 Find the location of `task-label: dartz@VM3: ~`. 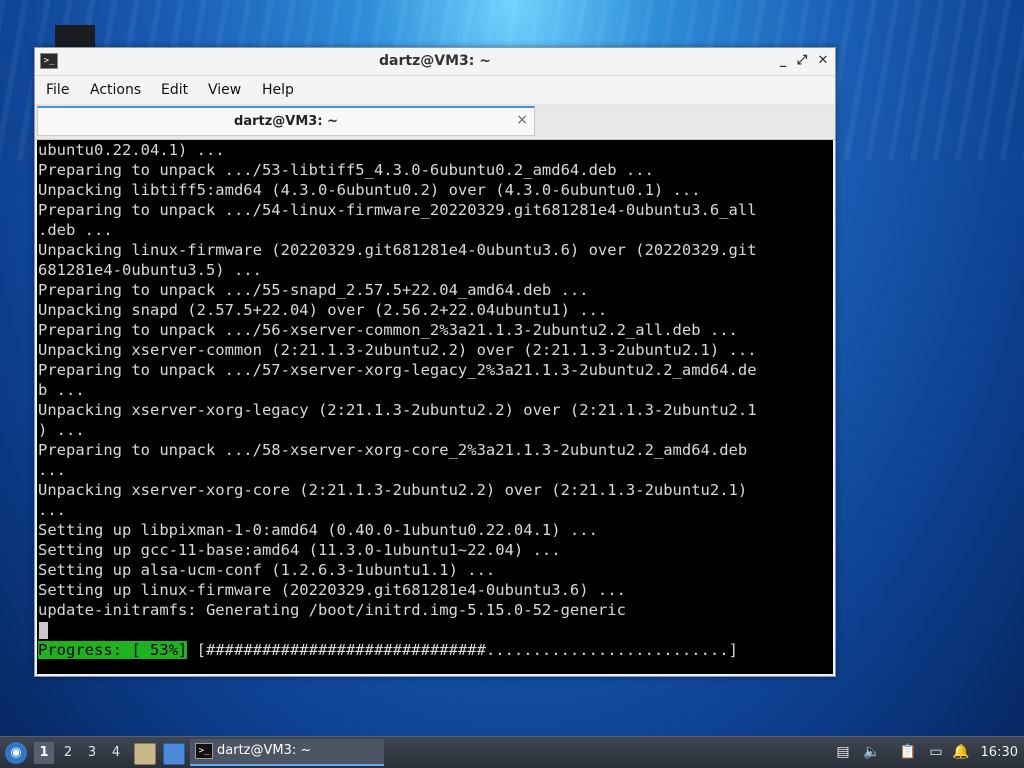

task-label: dartz@VM3: ~ is located at coordinates (264, 750).